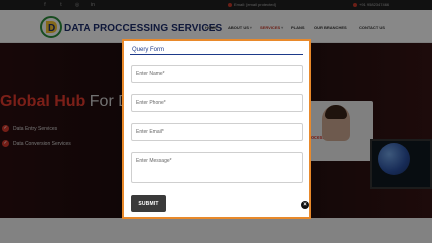 The height and width of the screenshot is (243, 432). Describe the element at coordinates (216, 54) in the screenshot. I see `title-divider` at that location.